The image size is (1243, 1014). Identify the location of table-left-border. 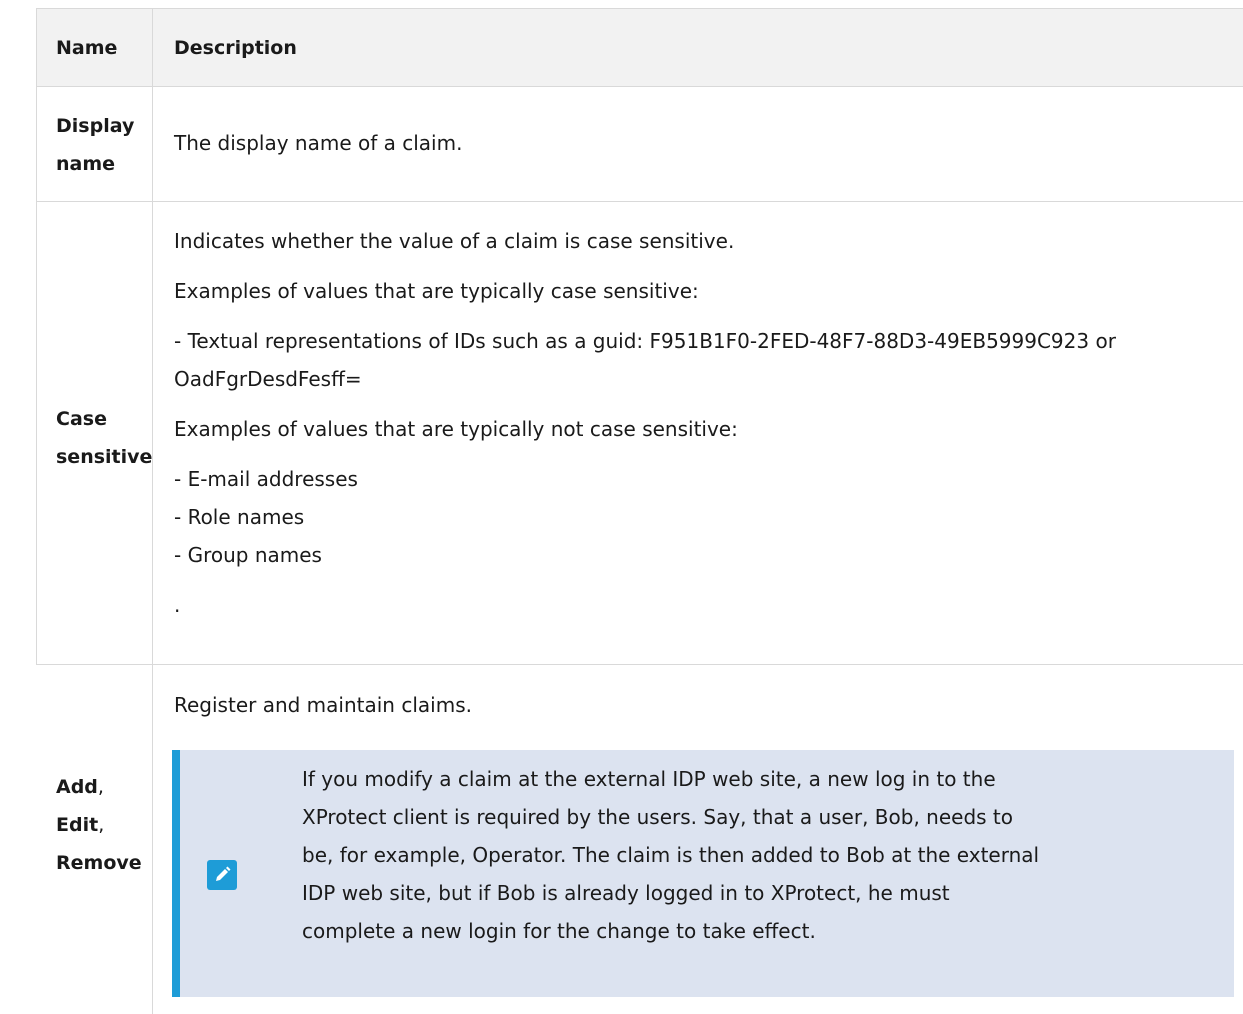
(36, 336).